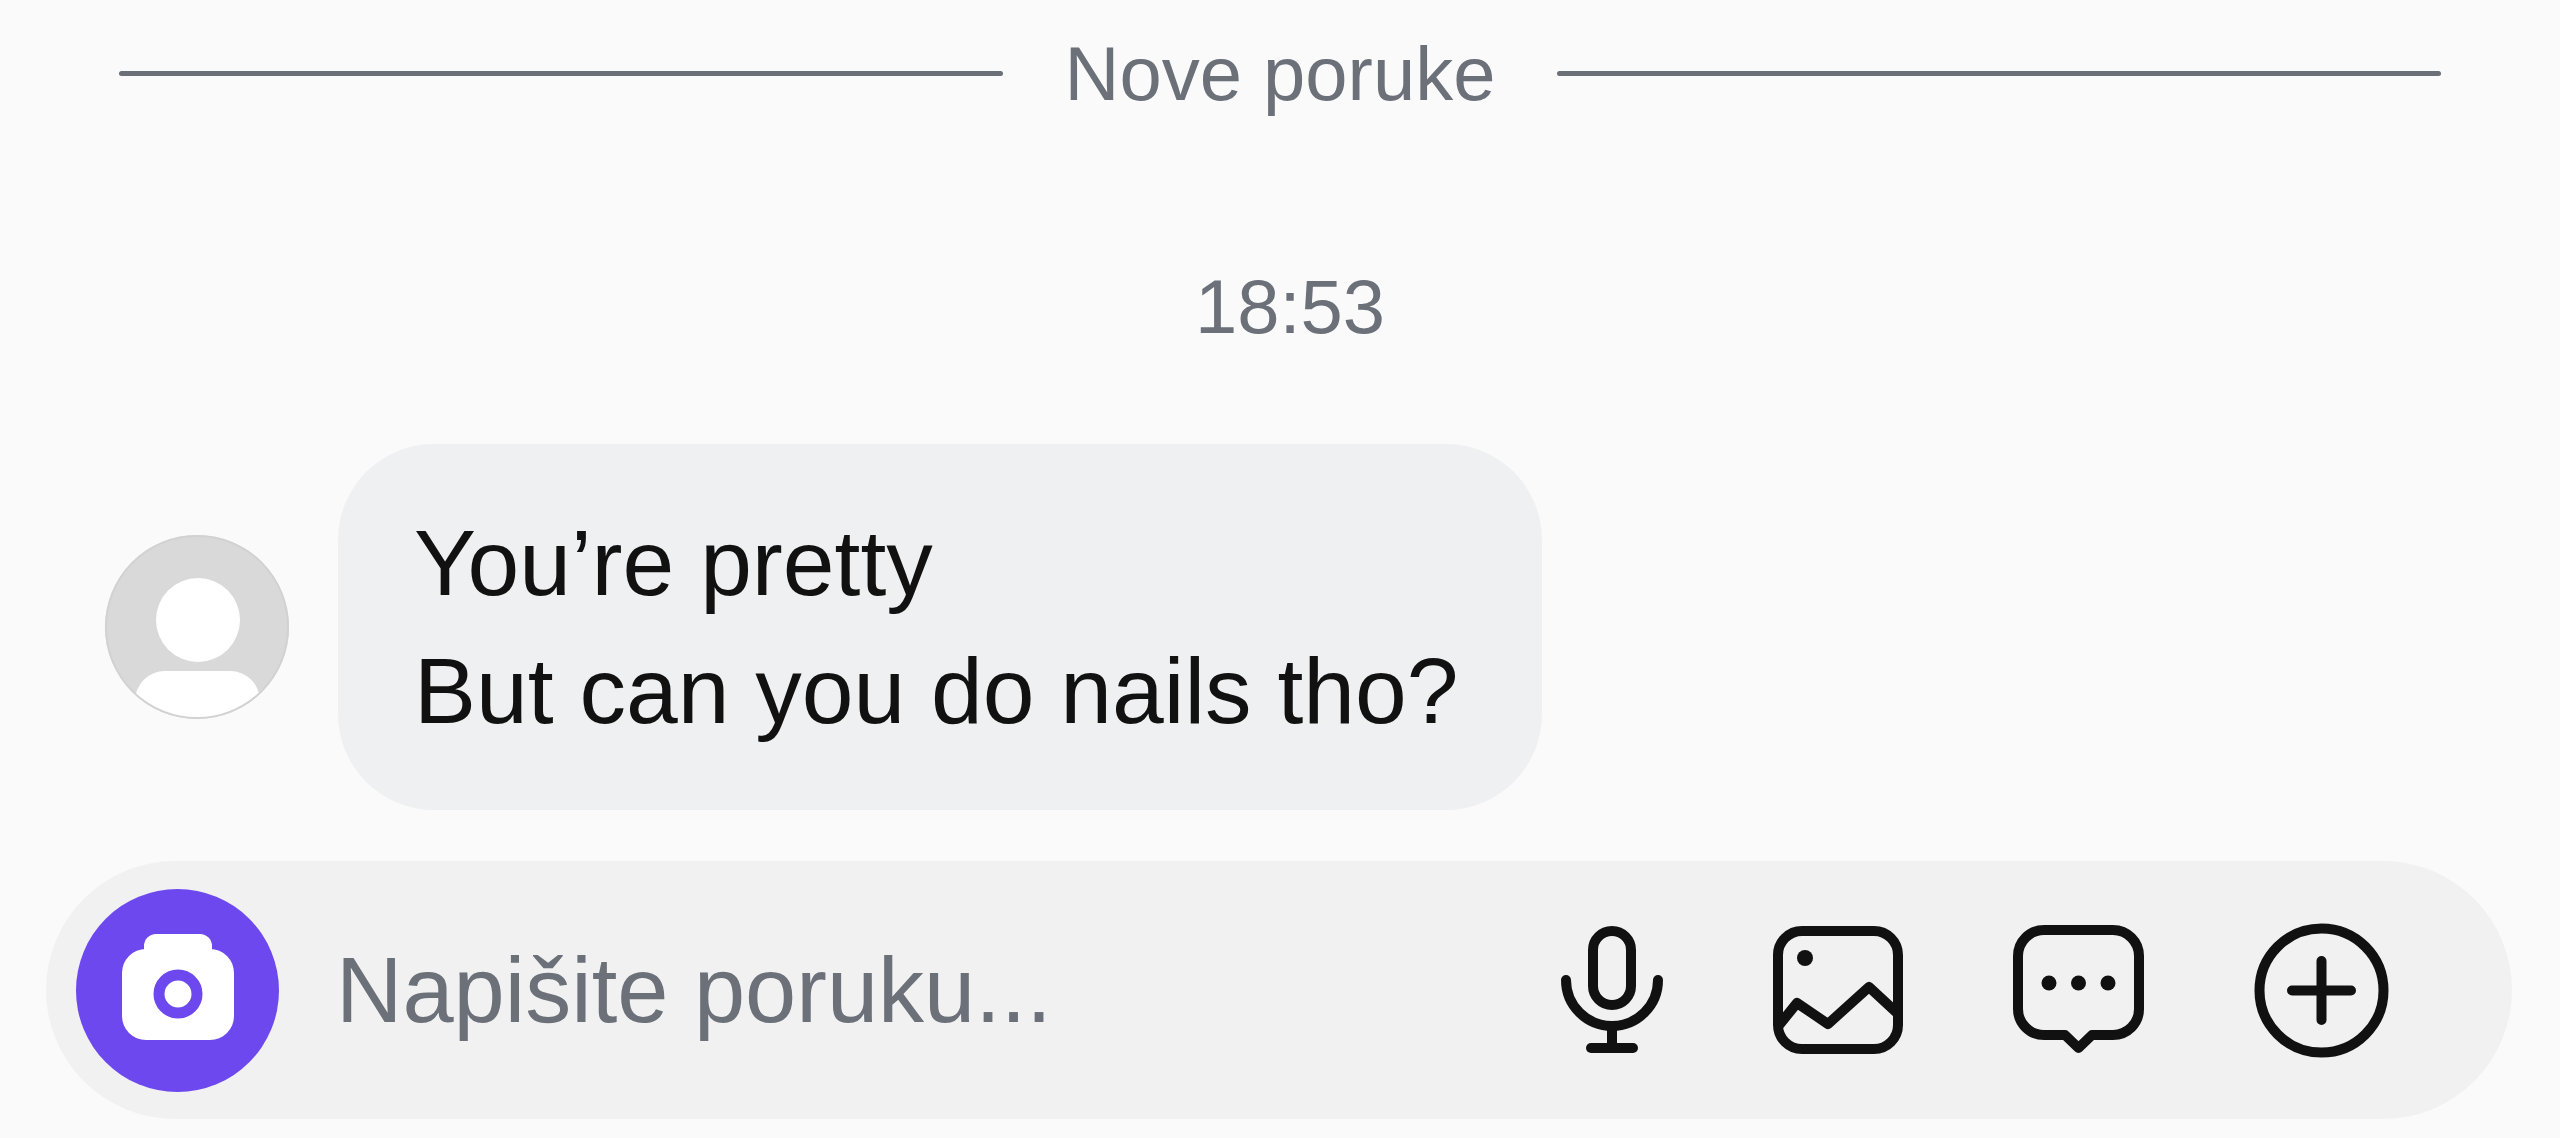 The width and height of the screenshot is (2560, 1138). I want to click on add-button, so click(2321, 990).